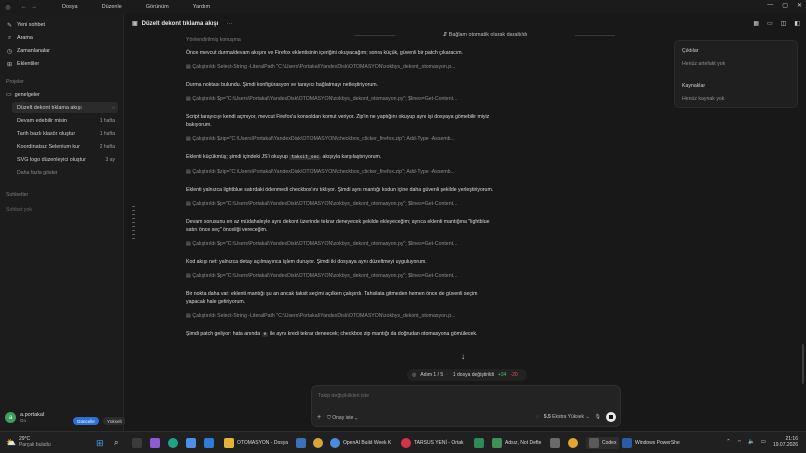  Describe the element at coordinates (690, 51) in the screenshot. I see `outputs-heading: Çıktılar` at that location.